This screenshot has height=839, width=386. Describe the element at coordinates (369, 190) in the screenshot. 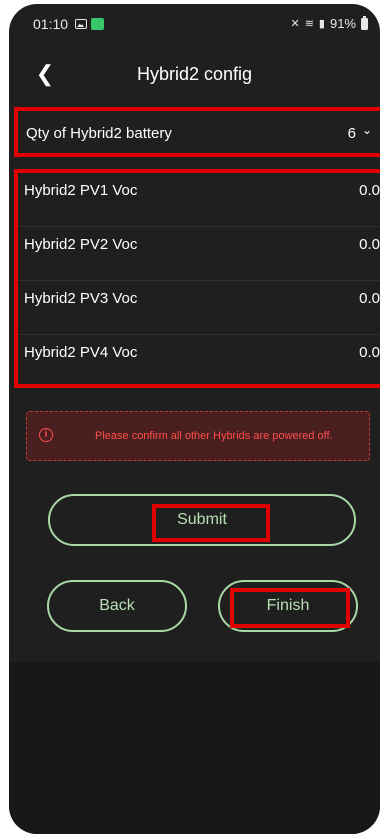

I see `pv1-value: 0.0` at that location.